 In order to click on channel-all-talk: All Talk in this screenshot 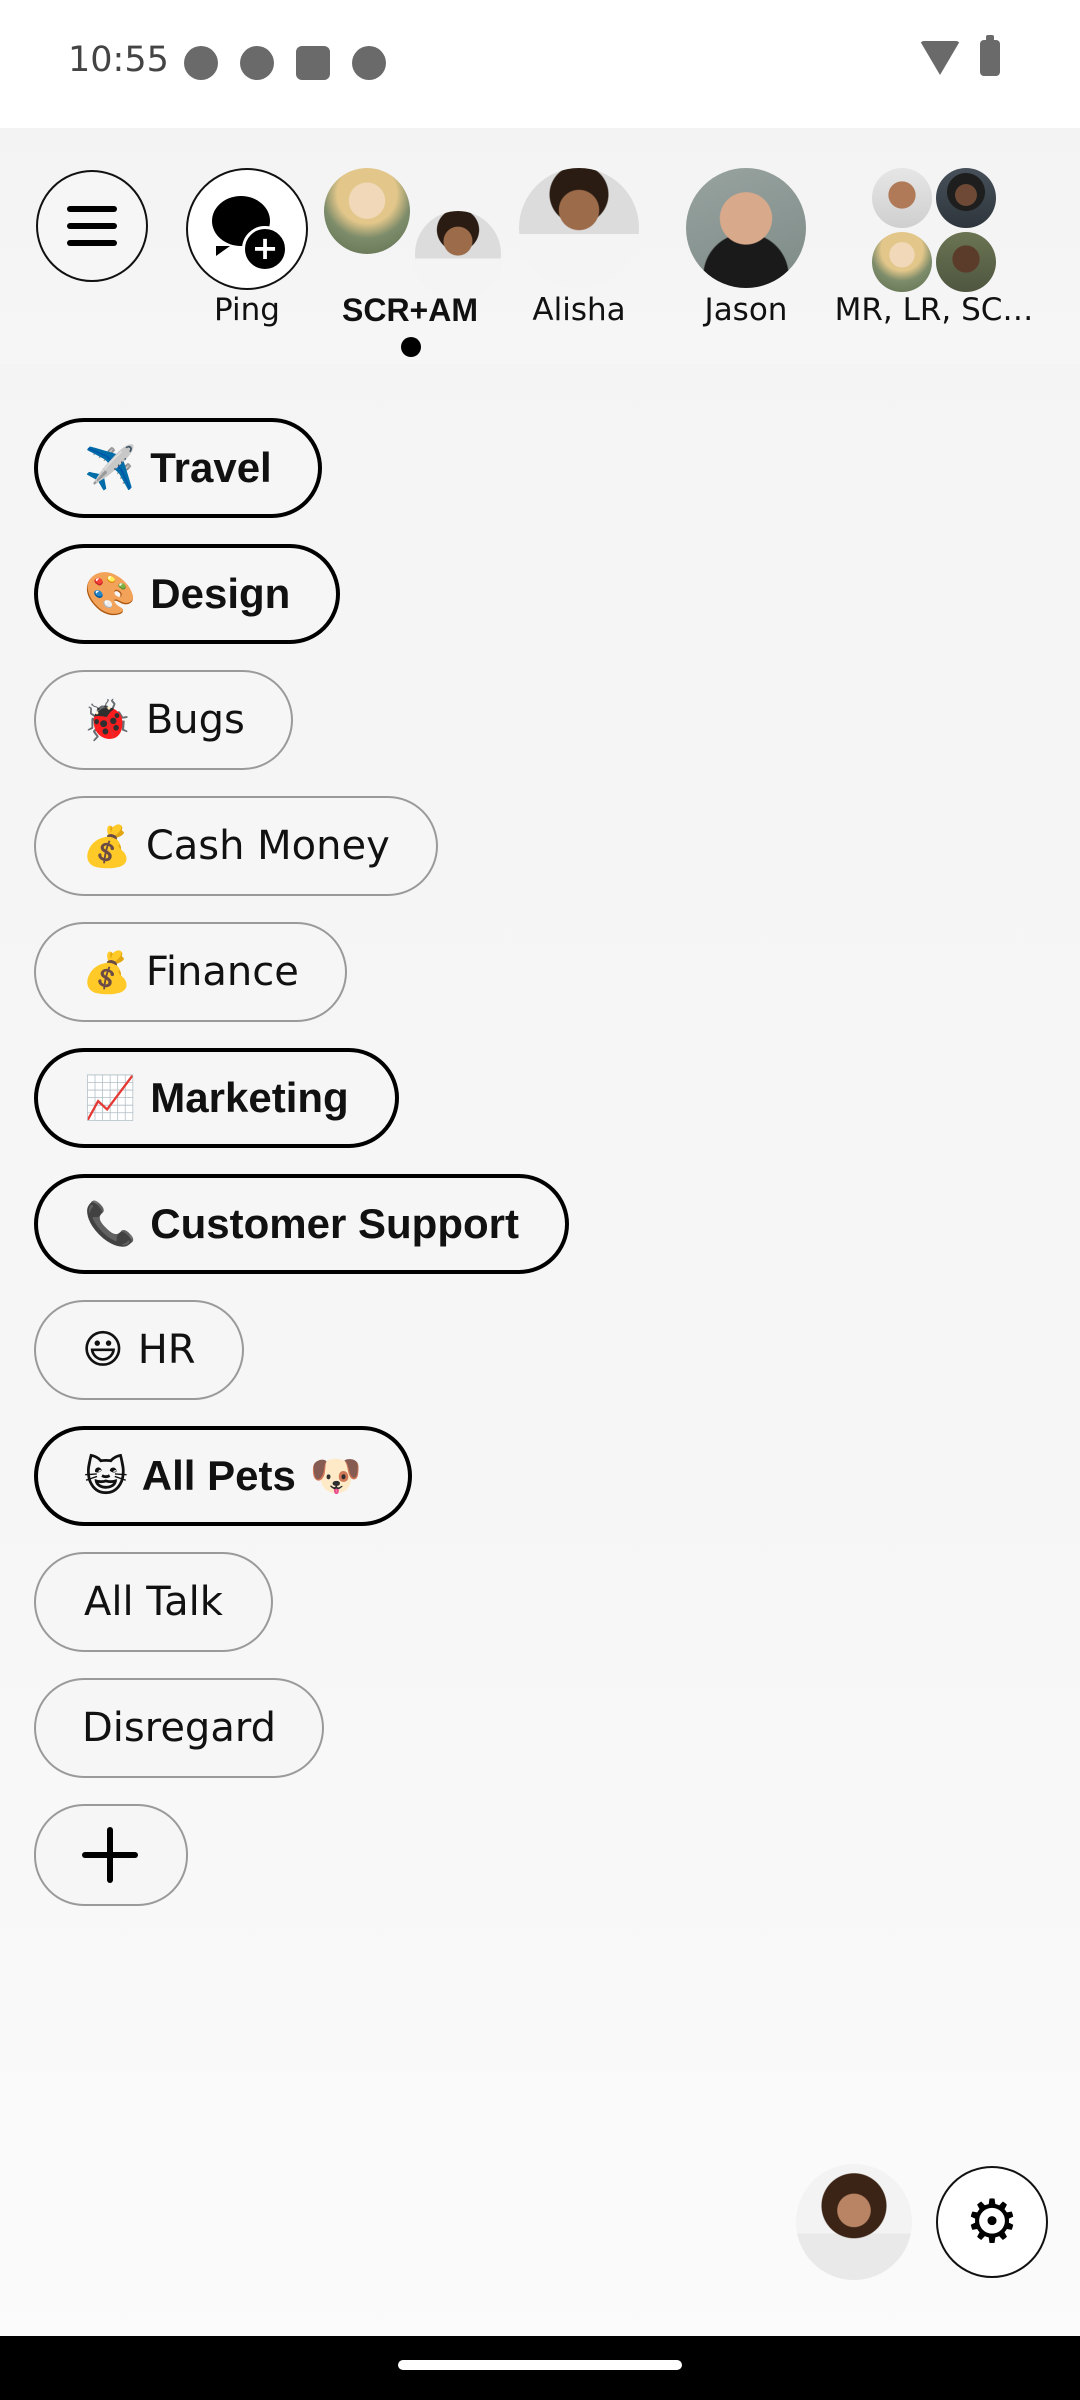, I will do `click(153, 1602)`.